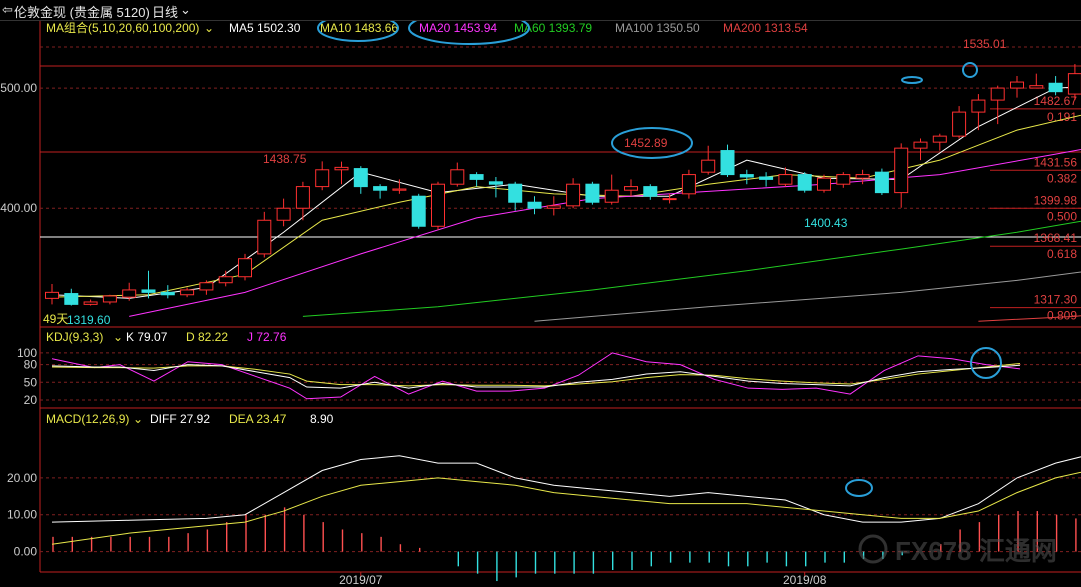 The image size is (1081, 587). Describe the element at coordinates (209, 28) in the screenshot. I see `ma-legend-caret-icon: ⌄` at that location.